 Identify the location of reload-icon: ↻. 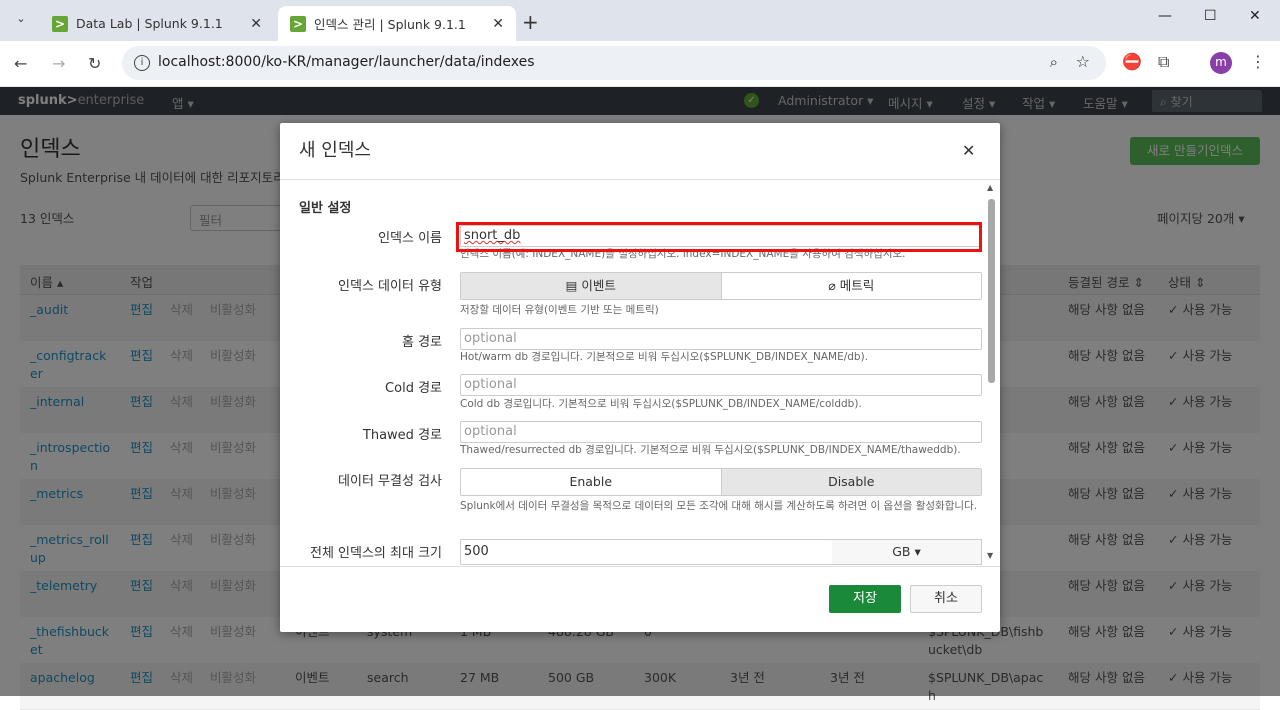
(94, 63).